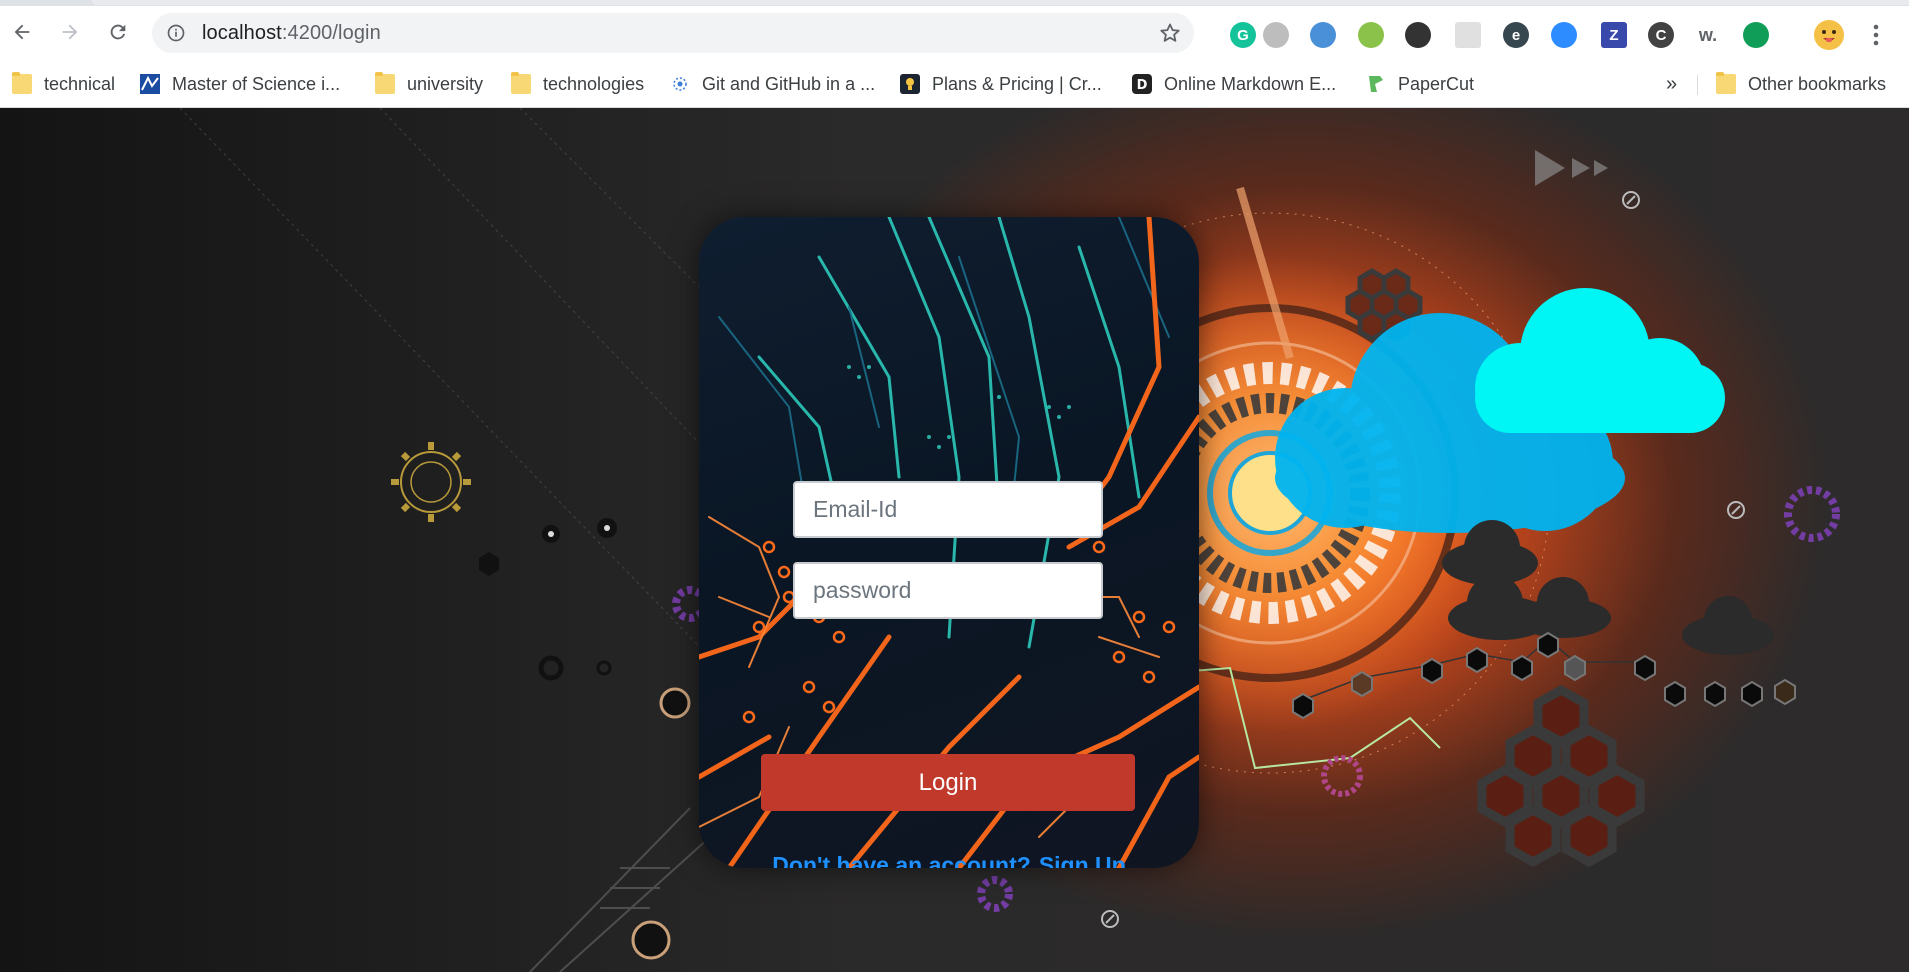  What do you see at coordinates (1812, 514) in the screenshot?
I see `purple-gear-icon` at bounding box center [1812, 514].